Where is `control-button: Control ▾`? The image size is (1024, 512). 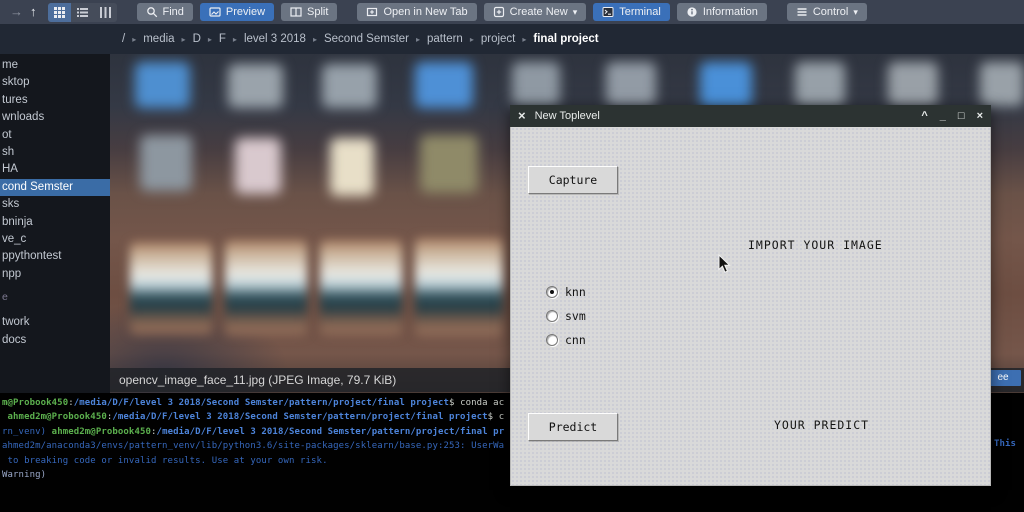
control-button: Control ▾ is located at coordinates (826, 12).